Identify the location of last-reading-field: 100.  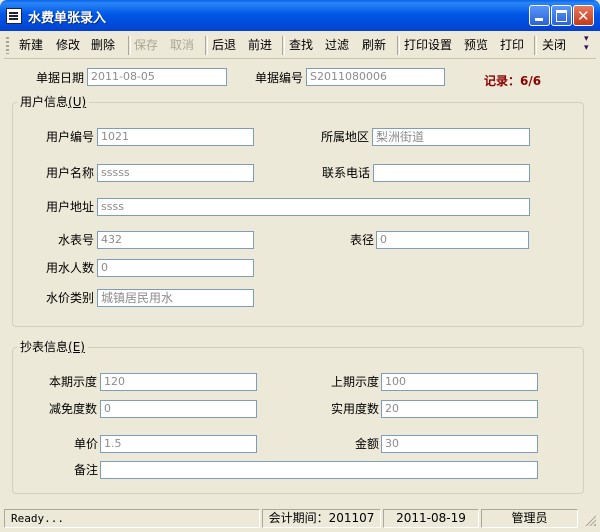
(459, 382).